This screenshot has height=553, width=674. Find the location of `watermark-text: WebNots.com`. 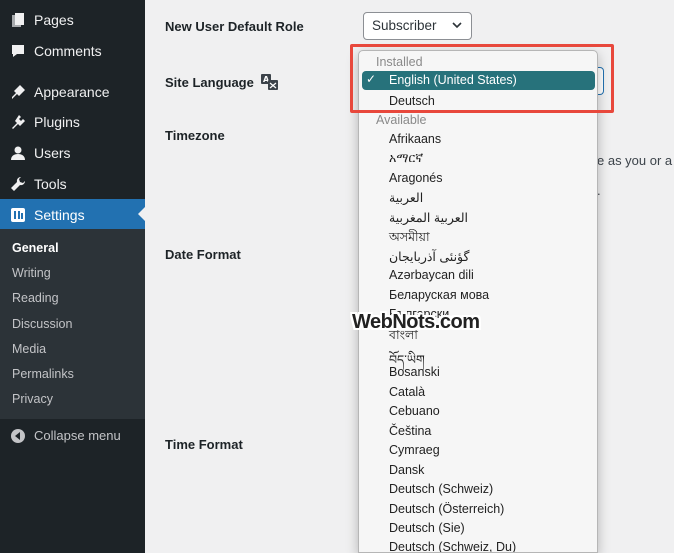

watermark-text: WebNots.com is located at coordinates (416, 322).